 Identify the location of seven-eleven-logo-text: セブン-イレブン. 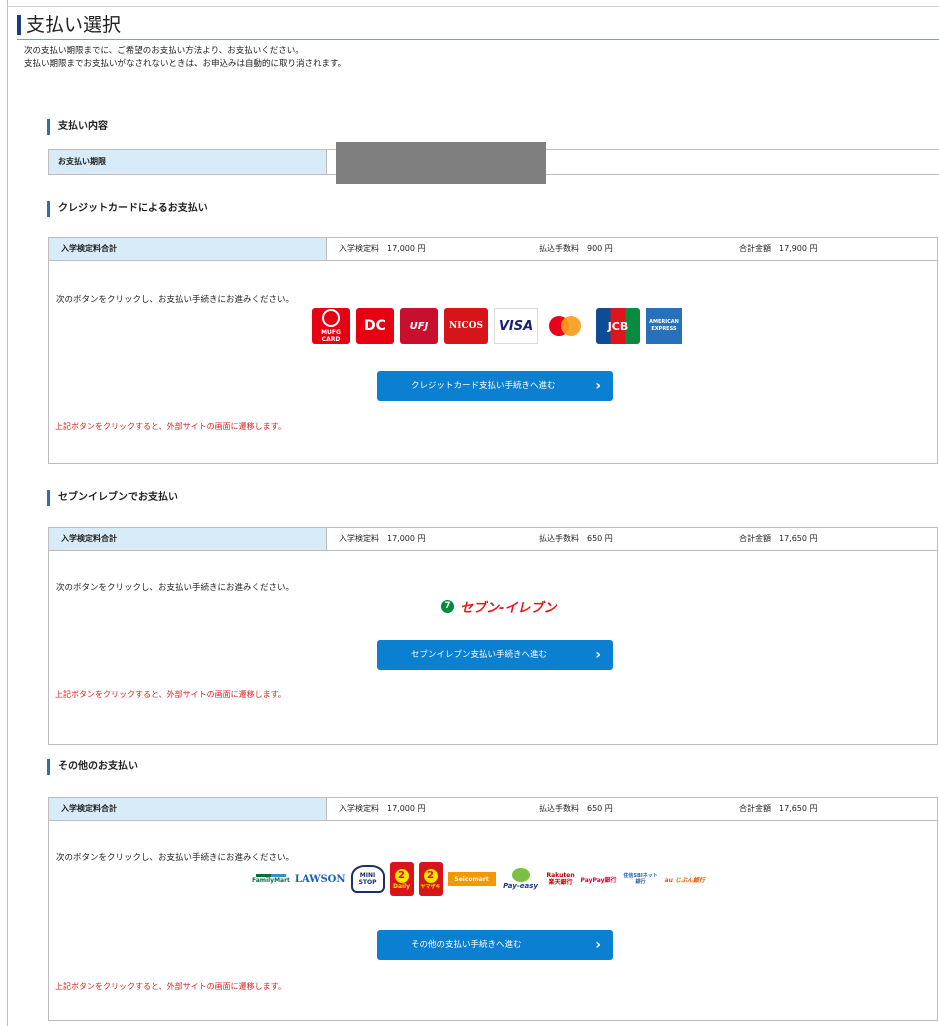
(508, 608).